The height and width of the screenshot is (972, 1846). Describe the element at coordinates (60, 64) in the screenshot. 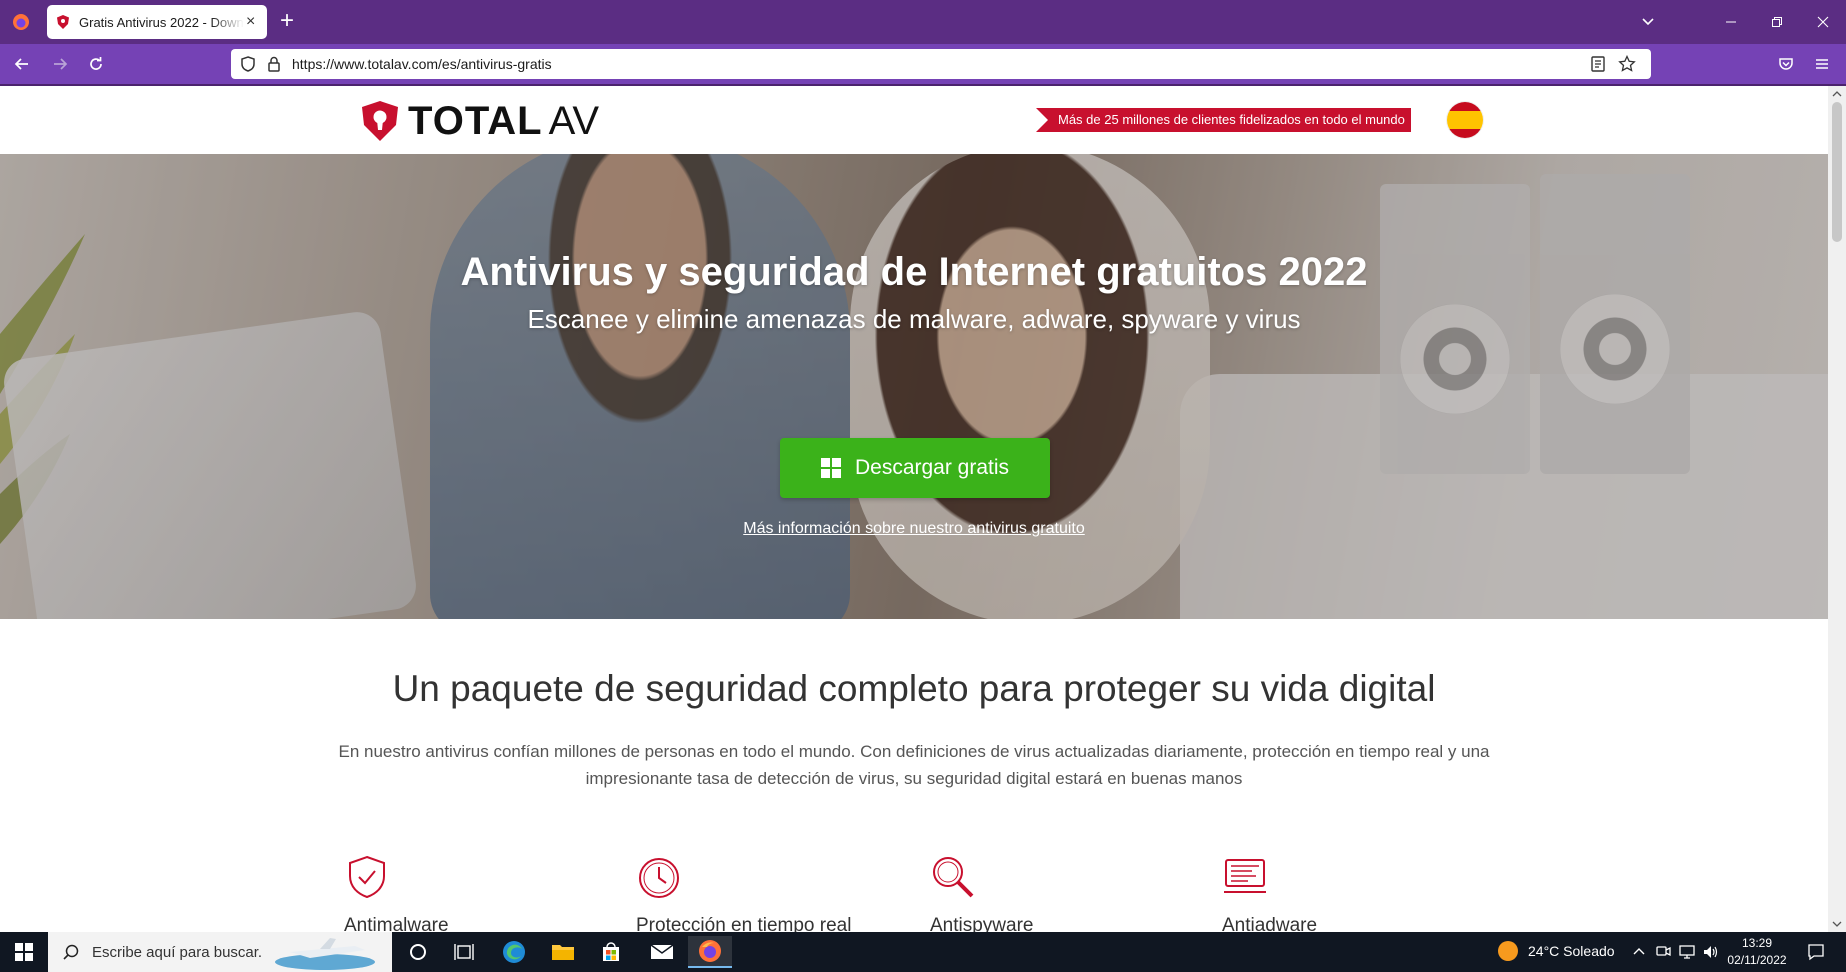

I see `forward-arrow-icon` at that location.